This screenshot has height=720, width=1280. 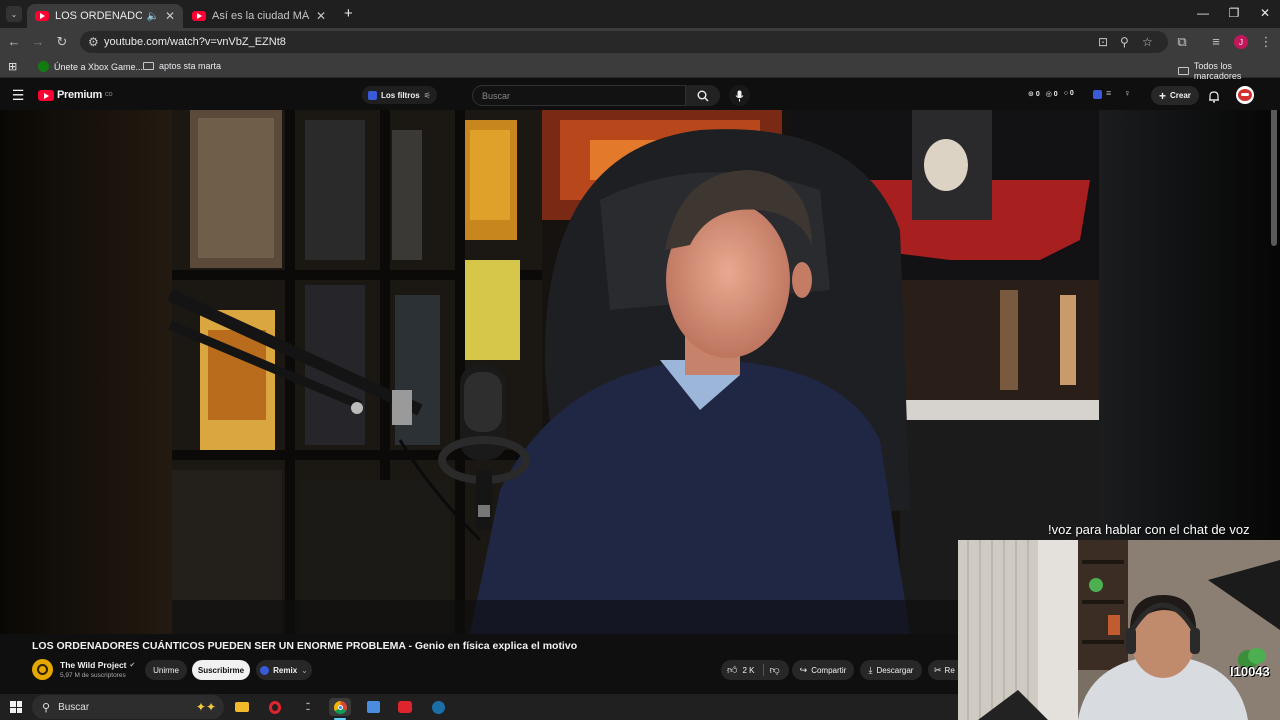 What do you see at coordinates (1147, 42) in the screenshot?
I see `bookmark-star-icon: ☆` at bounding box center [1147, 42].